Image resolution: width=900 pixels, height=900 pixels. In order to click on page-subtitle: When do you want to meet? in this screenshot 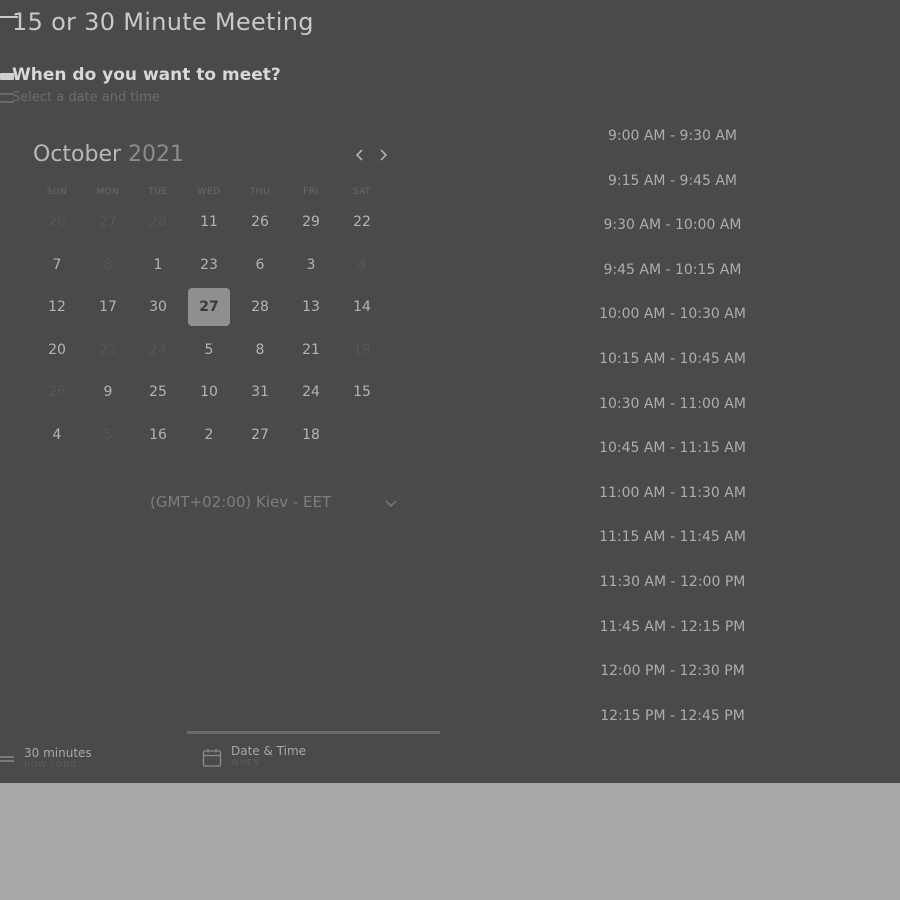, I will do `click(146, 75)`.